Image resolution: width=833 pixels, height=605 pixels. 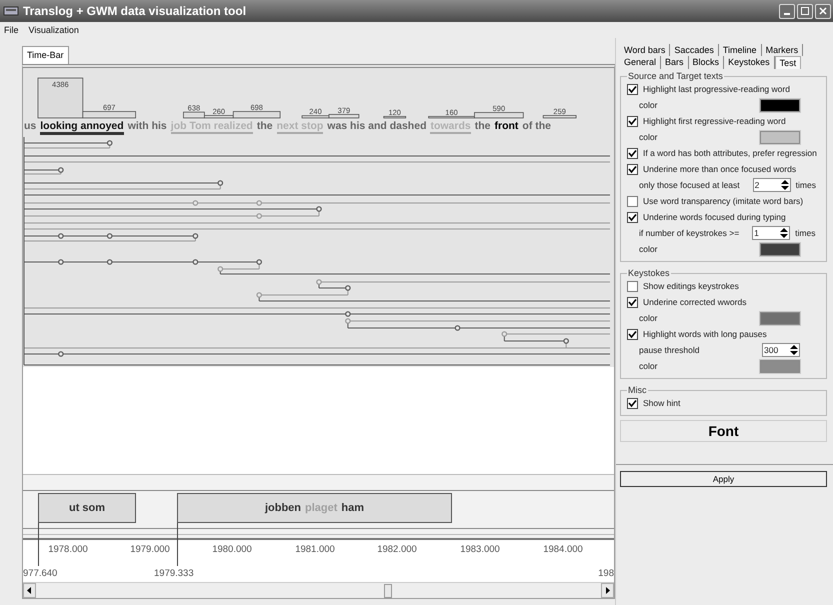 I want to click on checkbox-label: Underine words focused during typing, so click(x=714, y=217).